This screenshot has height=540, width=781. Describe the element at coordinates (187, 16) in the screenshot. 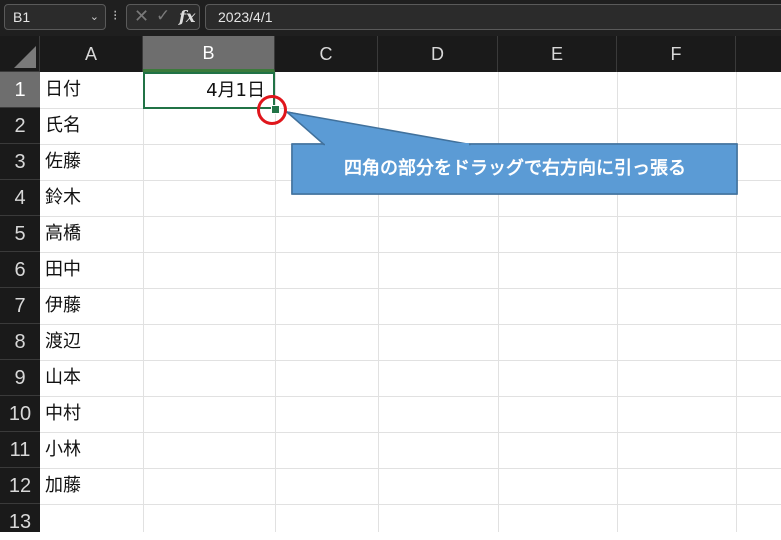

I see `insert-function-icon: fx` at that location.